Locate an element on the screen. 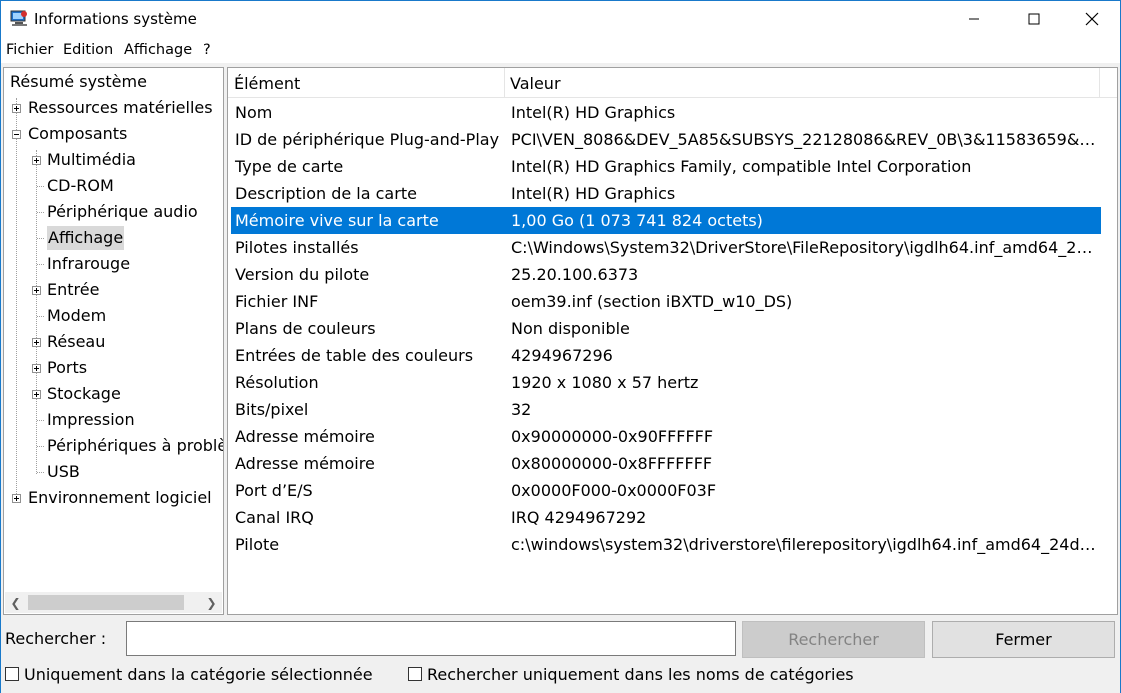  tree-item-modem: Modem is located at coordinates (76, 316).